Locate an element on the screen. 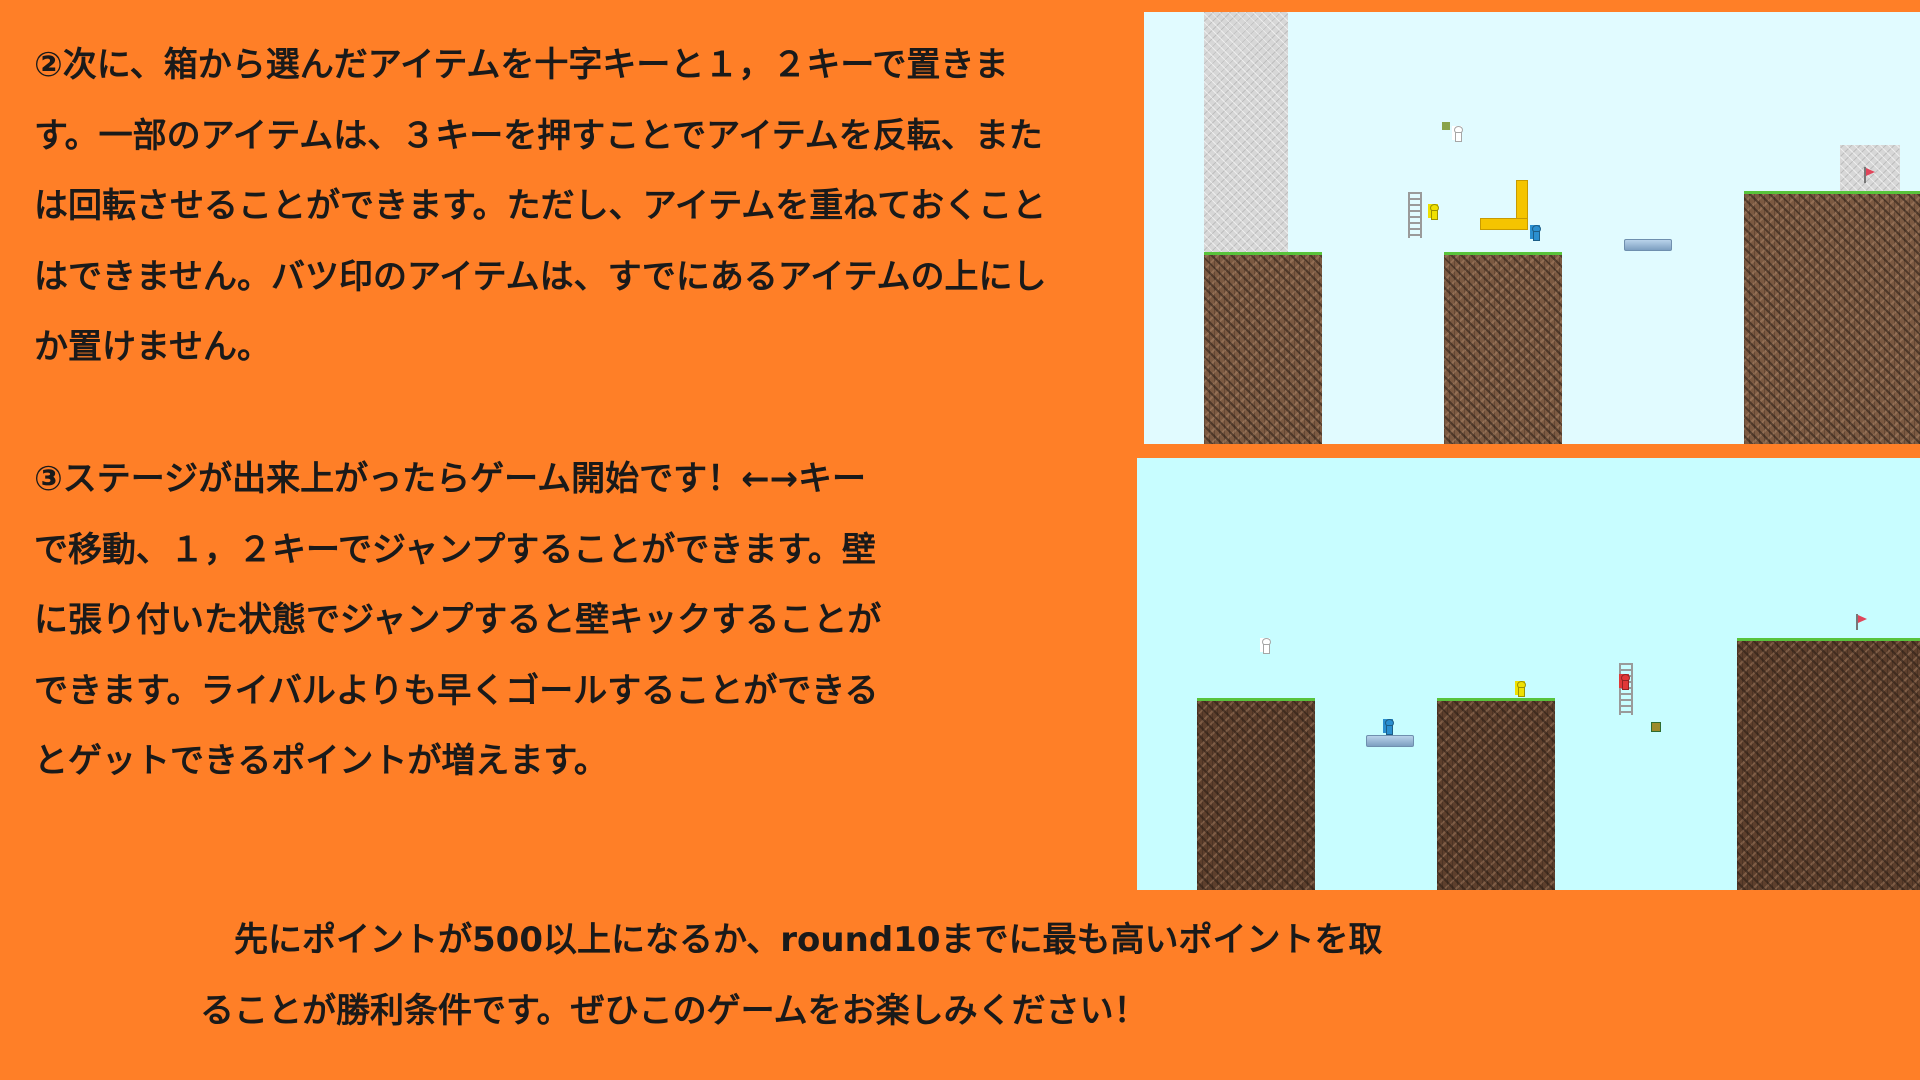 The height and width of the screenshot is (1080, 1920). step2-line: か置けません。 is located at coordinates (152, 347).